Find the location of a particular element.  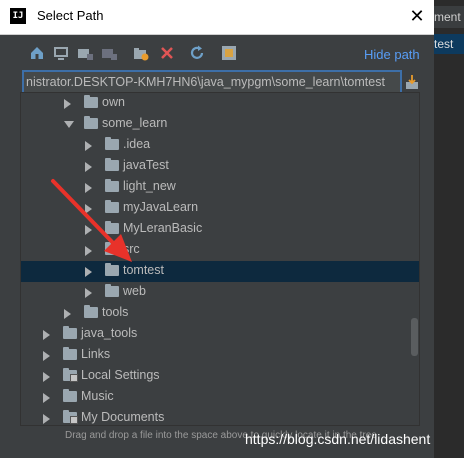

tree-row: Local Settings is located at coordinates (220, 376).